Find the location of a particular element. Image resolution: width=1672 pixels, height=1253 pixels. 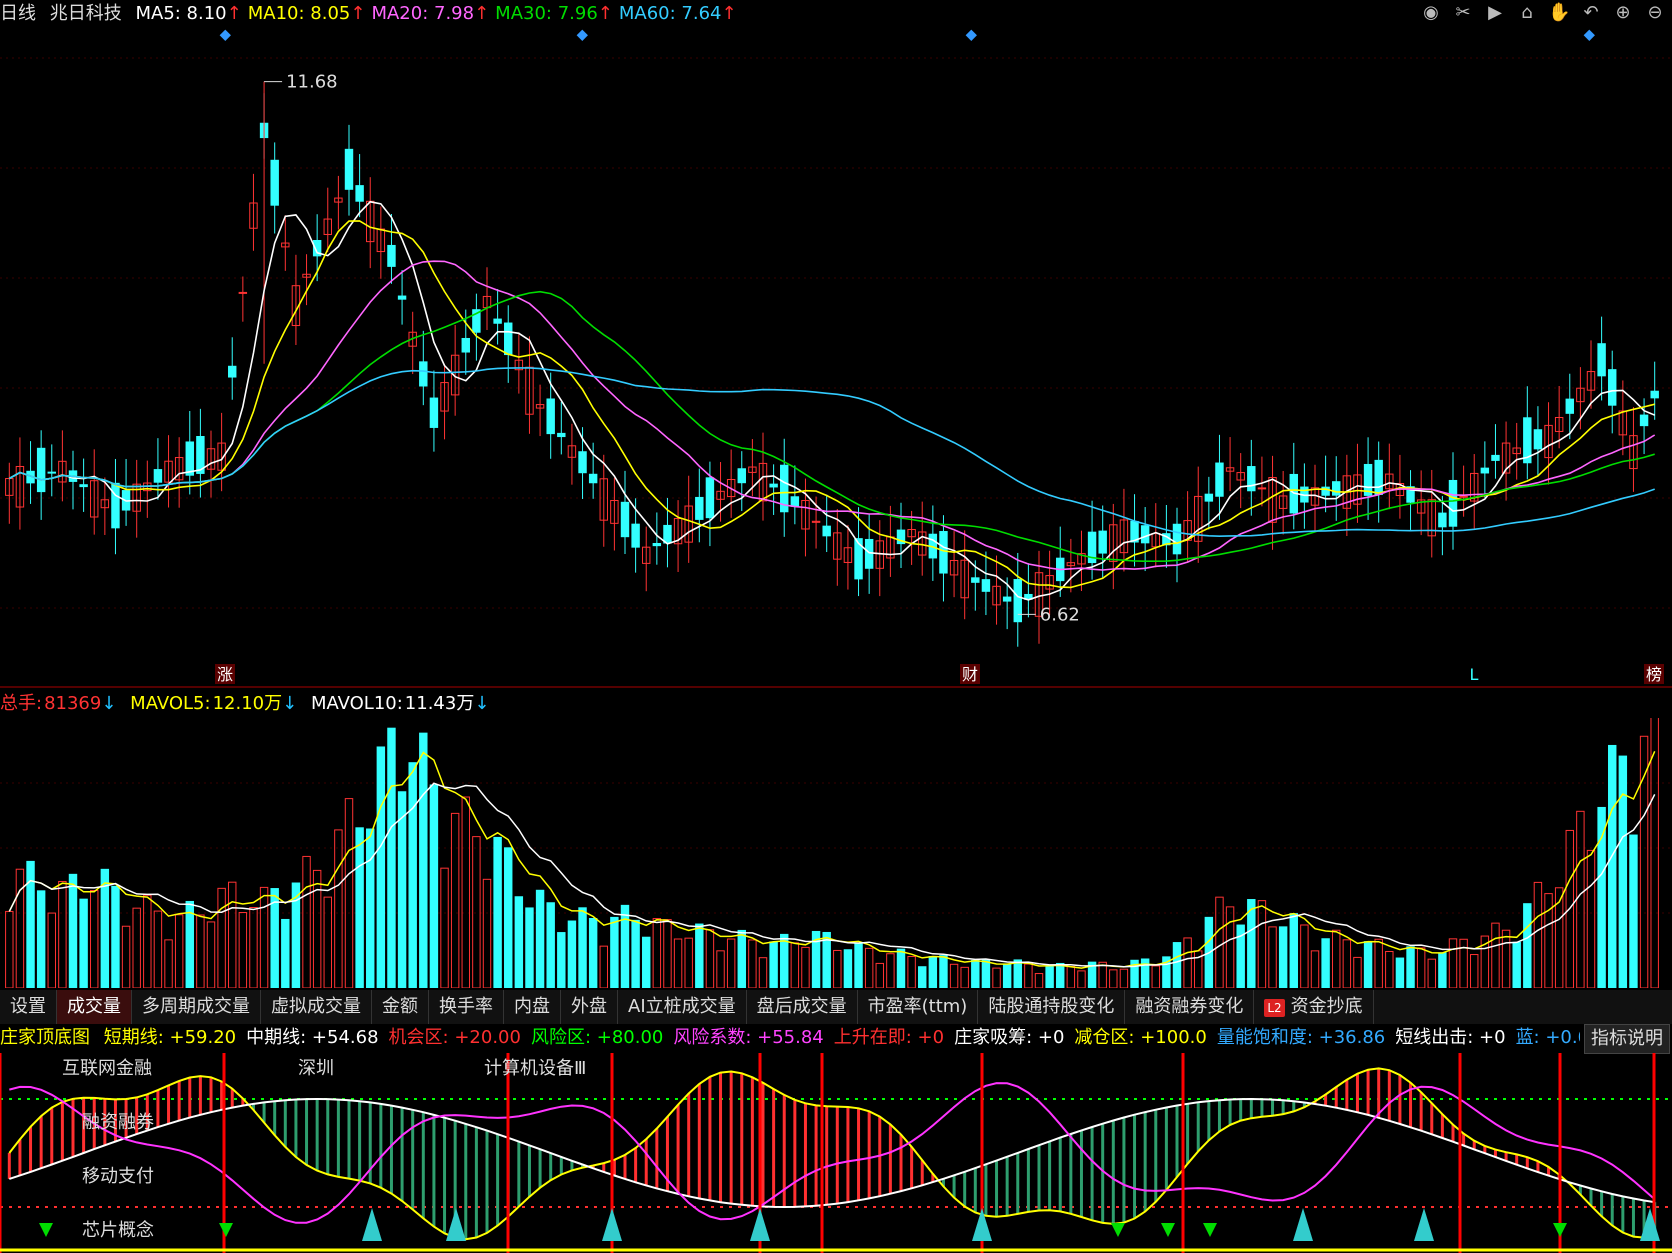

tab-8: AI立桩成交量 is located at coordinates (682, 1007).